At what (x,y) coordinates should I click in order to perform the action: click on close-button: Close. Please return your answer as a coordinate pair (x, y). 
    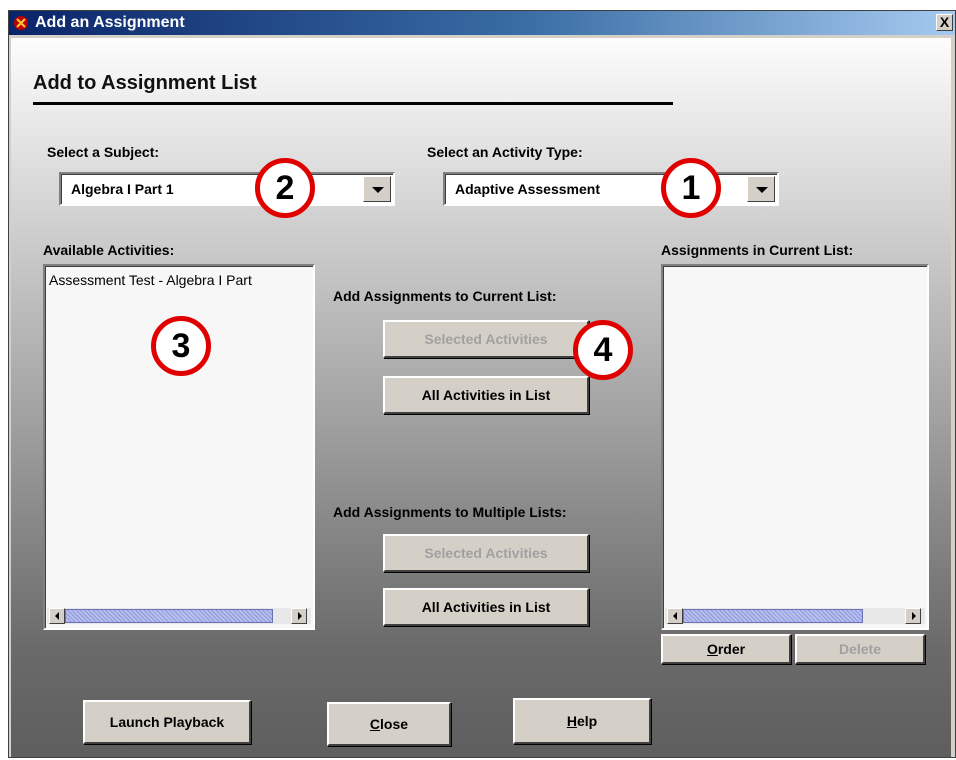
    Looking at the image, I should click on (389, 724).